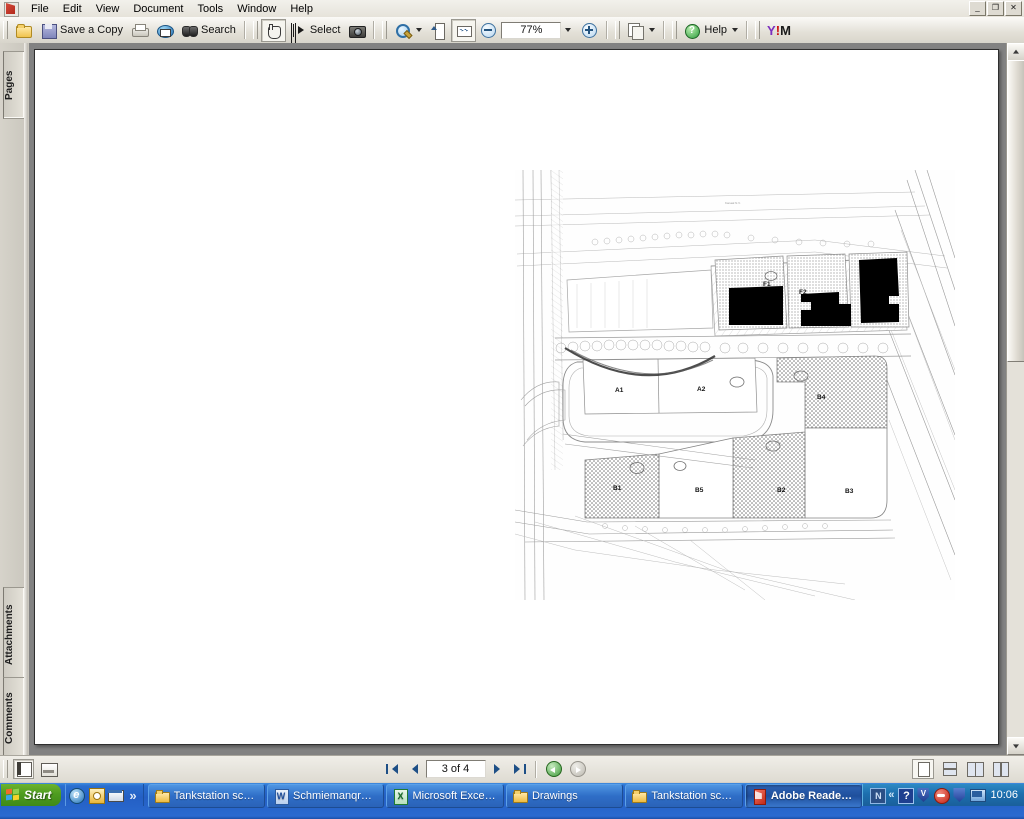 The height and width of the screenshot is (819, 1024). What do you see at coordinates (1015, 746) in the screenshot?
I see `scroll-down-button` at bounding box center [1015, 746].